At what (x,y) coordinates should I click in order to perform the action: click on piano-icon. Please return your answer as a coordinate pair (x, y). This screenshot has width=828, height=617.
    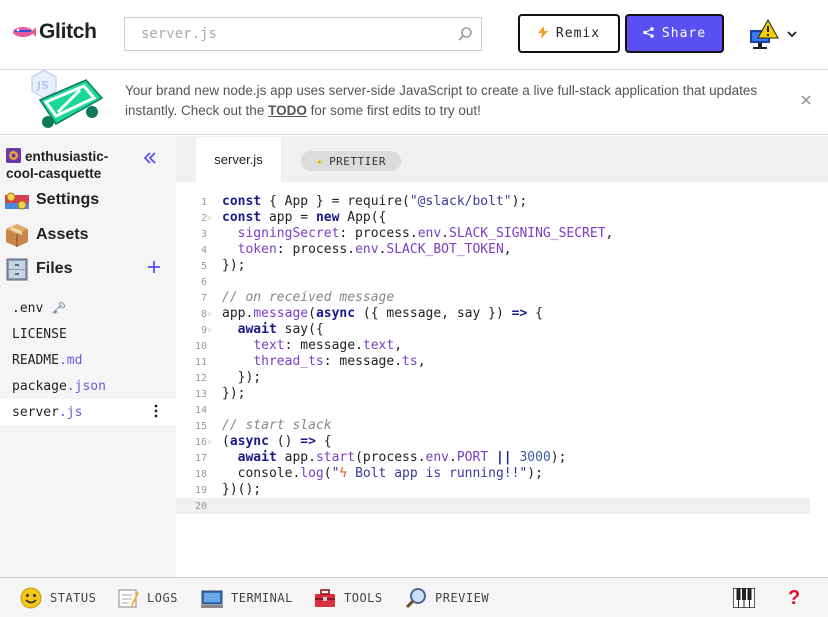
    Looking at the image, I should click on (744, 598).